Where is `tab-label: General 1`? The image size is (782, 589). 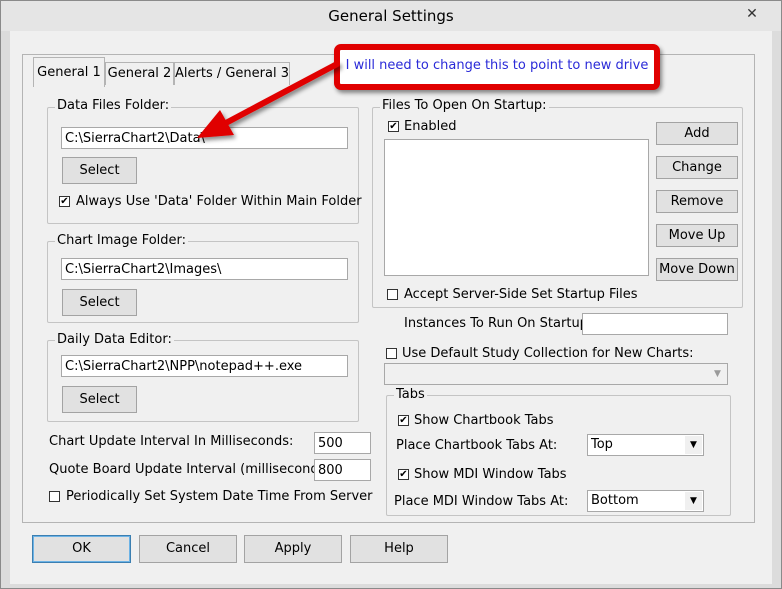 tab-label: General 1 is located at coordinates (69, 72).